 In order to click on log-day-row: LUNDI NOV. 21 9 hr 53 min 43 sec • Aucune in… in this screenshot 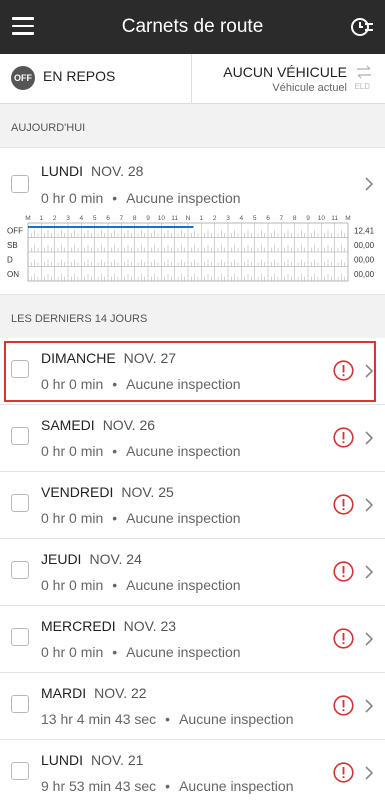, I will do `click(192, 771)`.